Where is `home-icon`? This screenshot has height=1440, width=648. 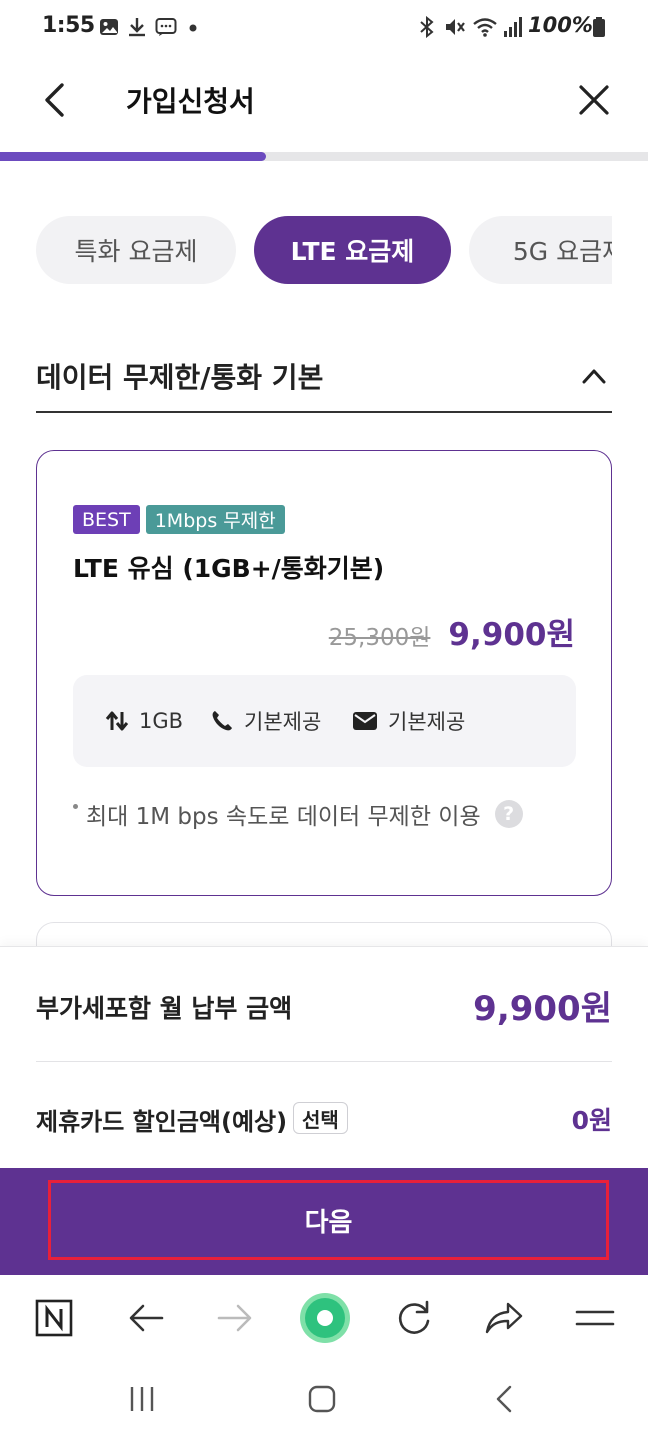 home-icon is located at coordinates (322, 1399).